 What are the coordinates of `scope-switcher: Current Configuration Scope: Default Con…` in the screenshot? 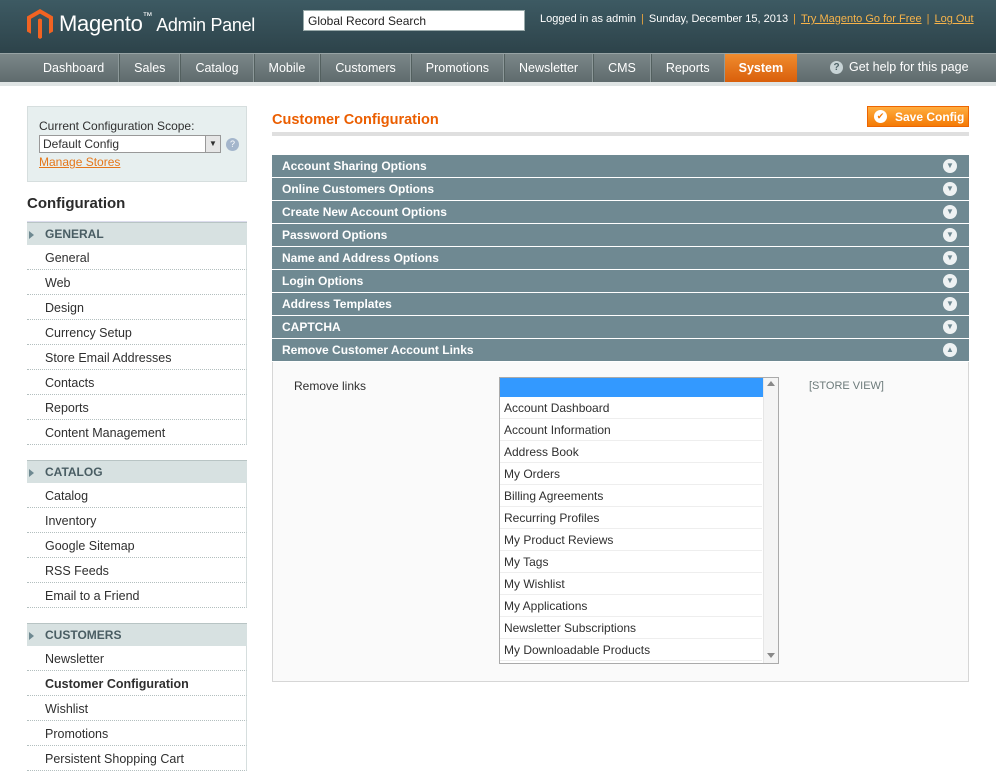 It's located at (137, 144).